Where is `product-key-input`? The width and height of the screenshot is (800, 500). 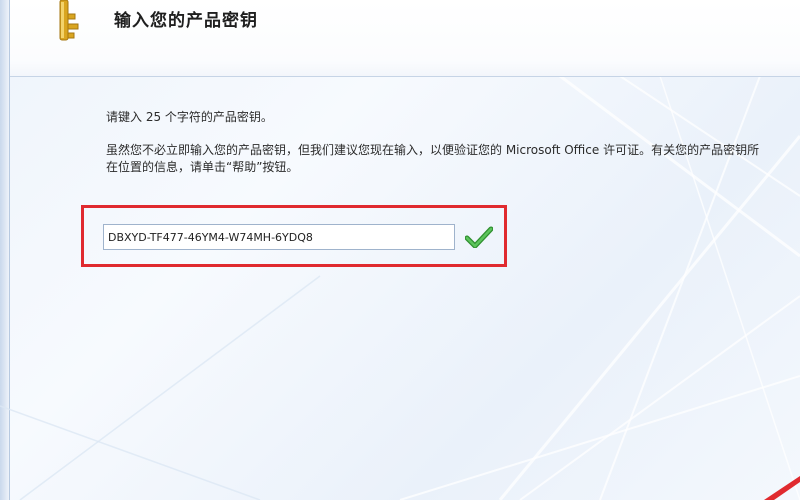 product-key-input is located at coordinates (279, 237).